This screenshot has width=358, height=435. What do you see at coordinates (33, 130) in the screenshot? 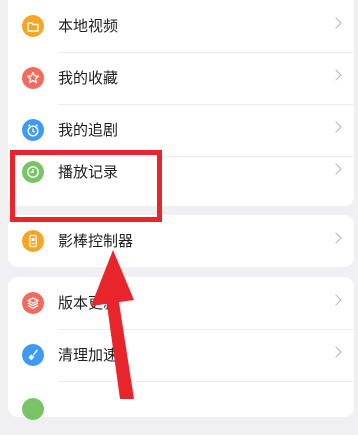
I see `alarm-clock-icon` at bounding box center [33, 130].